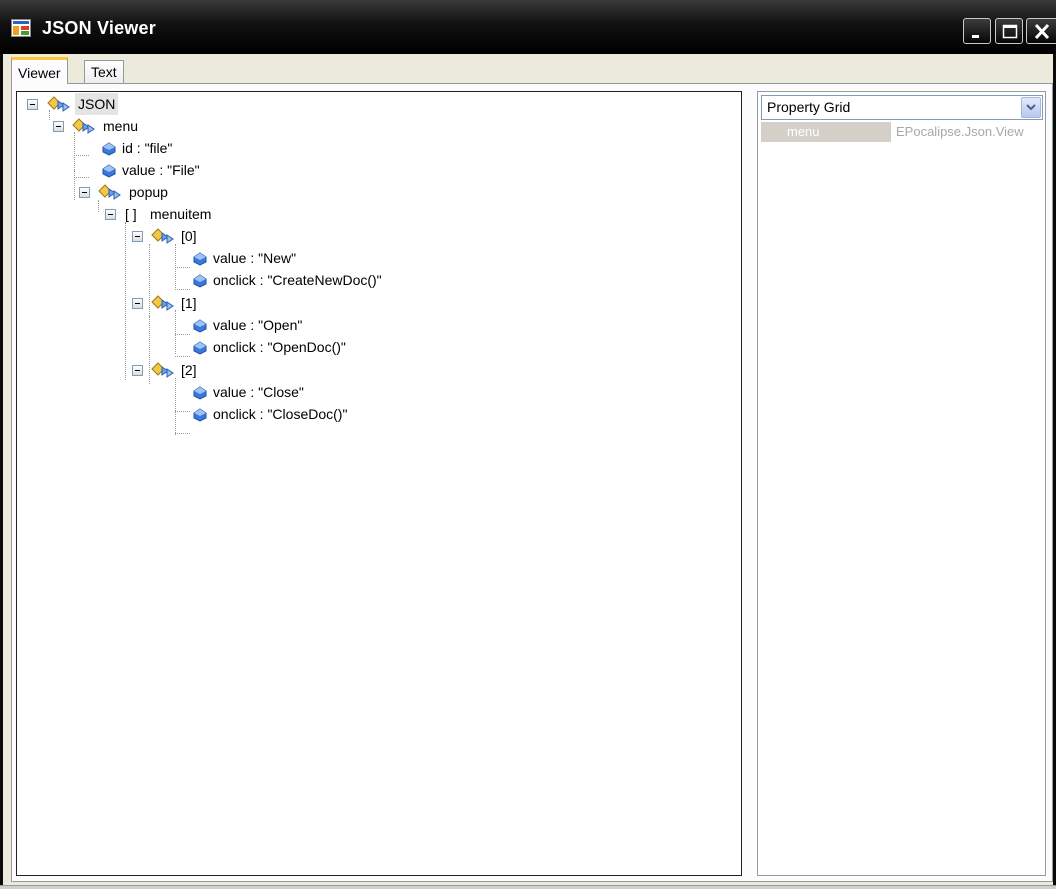  I want to click on maximize-icon, so click(1010, 31).